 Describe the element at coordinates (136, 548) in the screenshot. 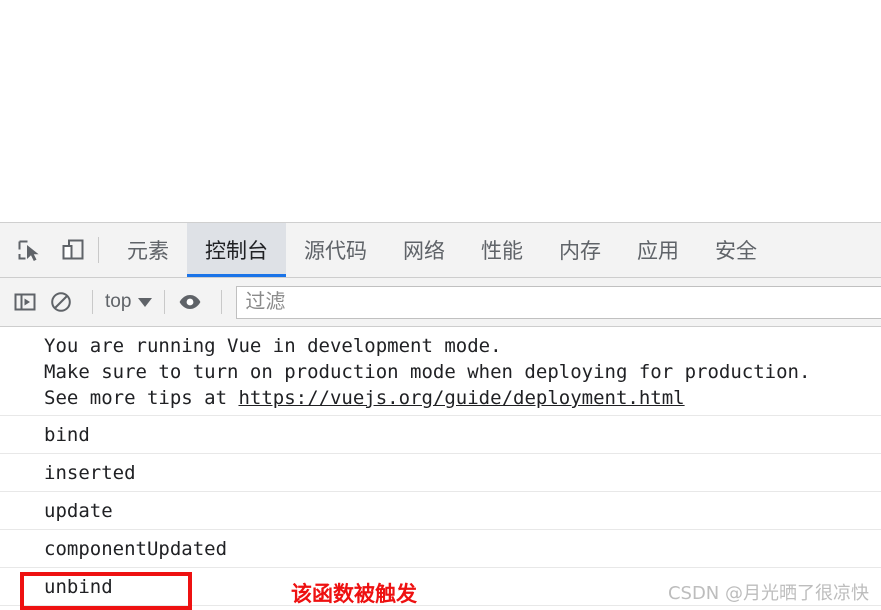

I see `log-text: componentUpdated` at that location.